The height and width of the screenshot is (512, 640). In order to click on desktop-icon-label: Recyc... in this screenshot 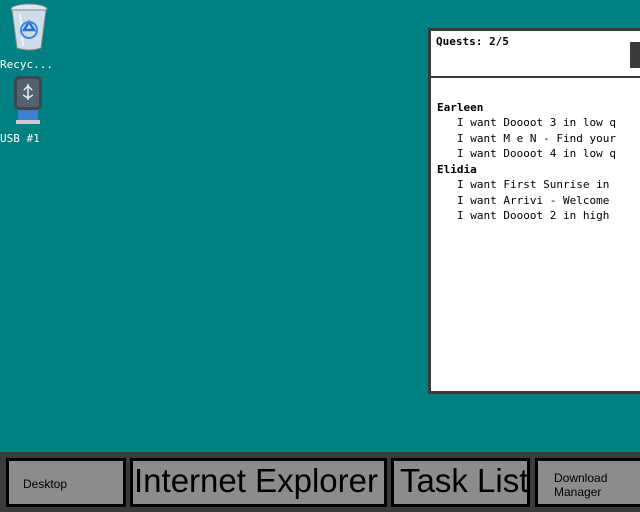, I will do `click(26, 64)`.